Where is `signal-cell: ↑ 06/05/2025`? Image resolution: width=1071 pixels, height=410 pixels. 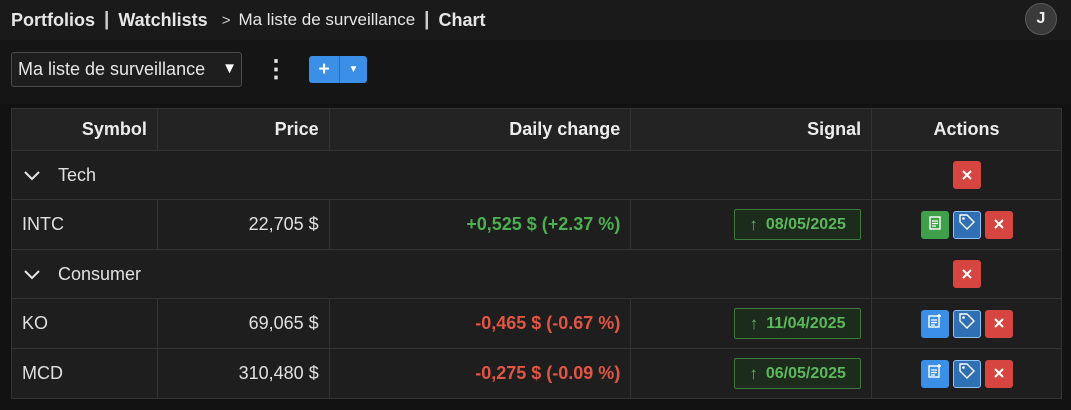
signal-cell: ↑ 06/05/2025 is located at coordinates (751, 373).